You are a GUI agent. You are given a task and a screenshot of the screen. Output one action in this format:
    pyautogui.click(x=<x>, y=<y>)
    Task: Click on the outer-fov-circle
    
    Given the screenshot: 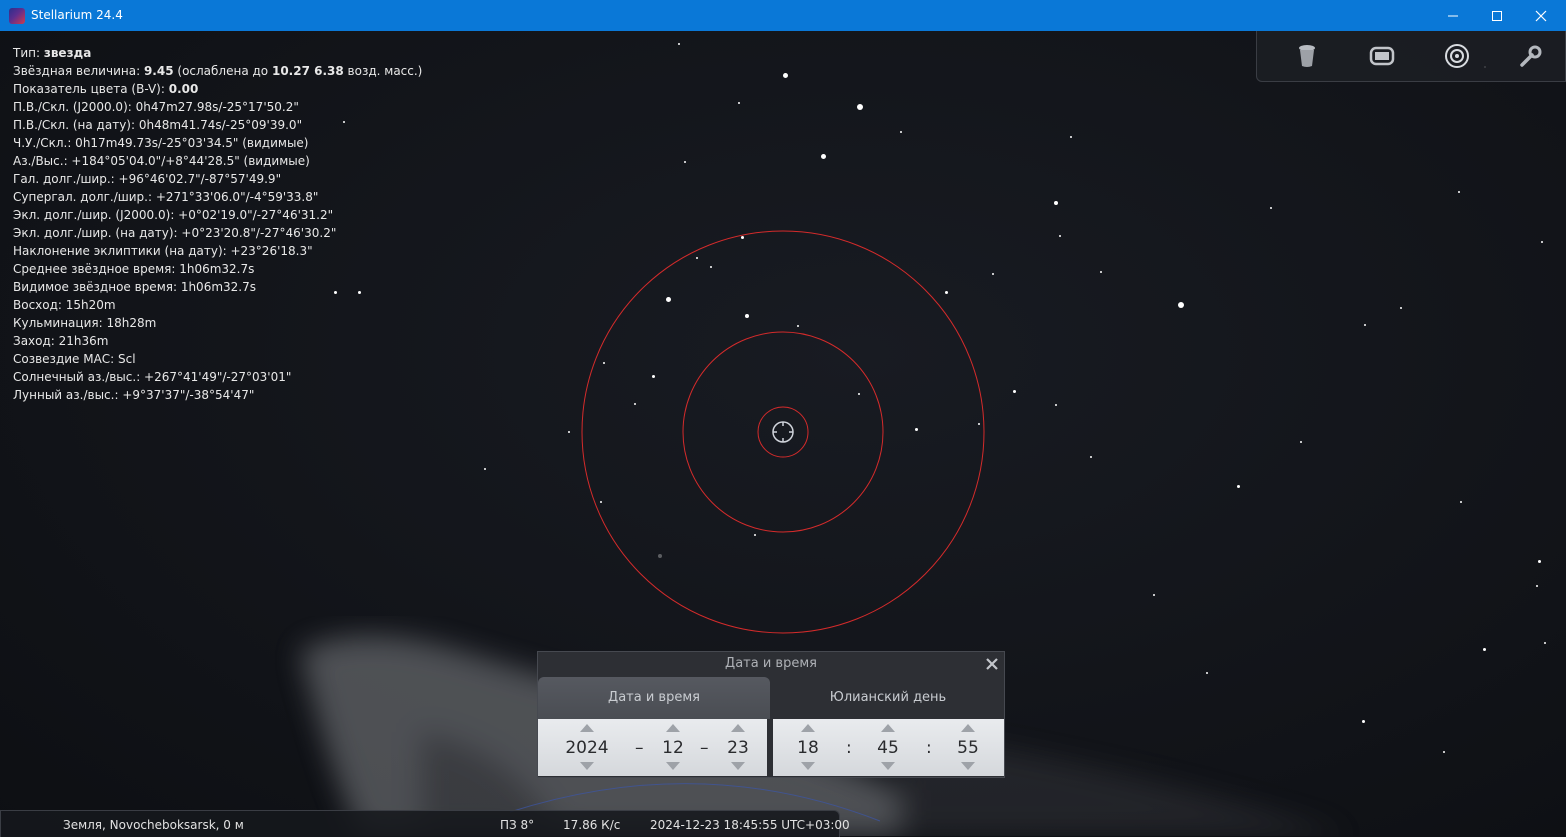 What is the action you would take?
    pyautogui.click(x=783, y=432)
    